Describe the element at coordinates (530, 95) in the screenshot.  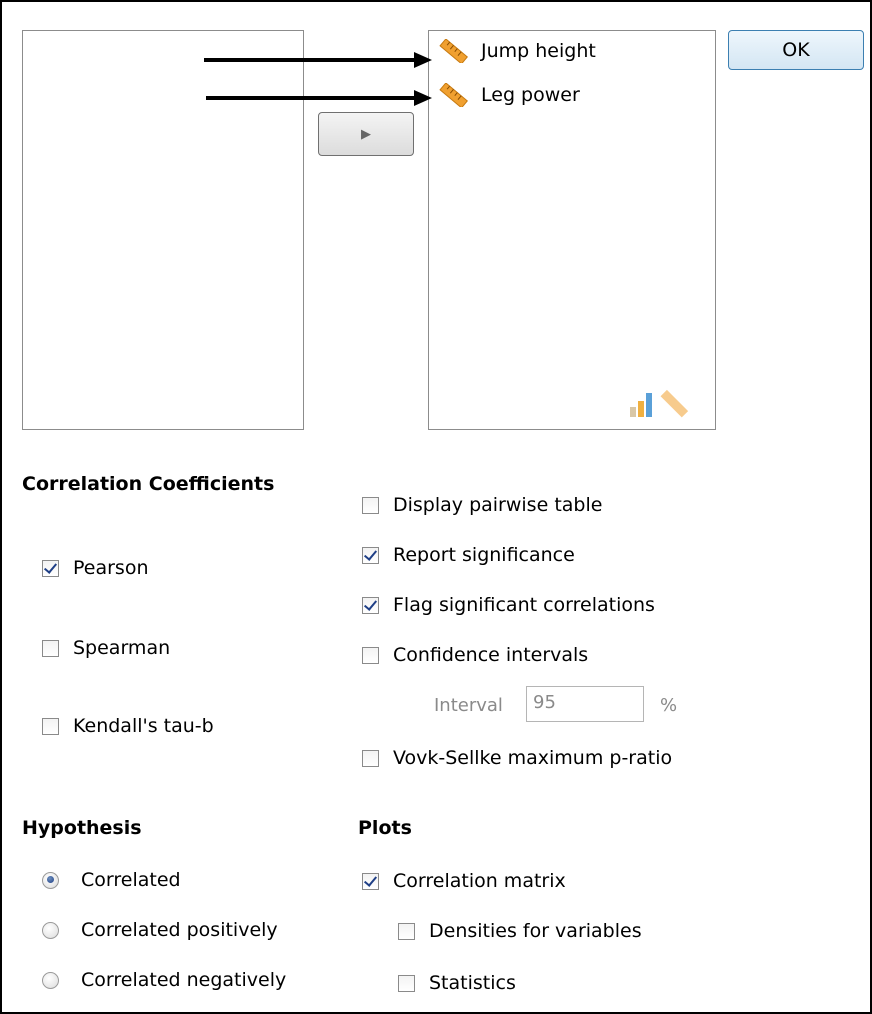
I see `variable-label: Leg power` at that location.